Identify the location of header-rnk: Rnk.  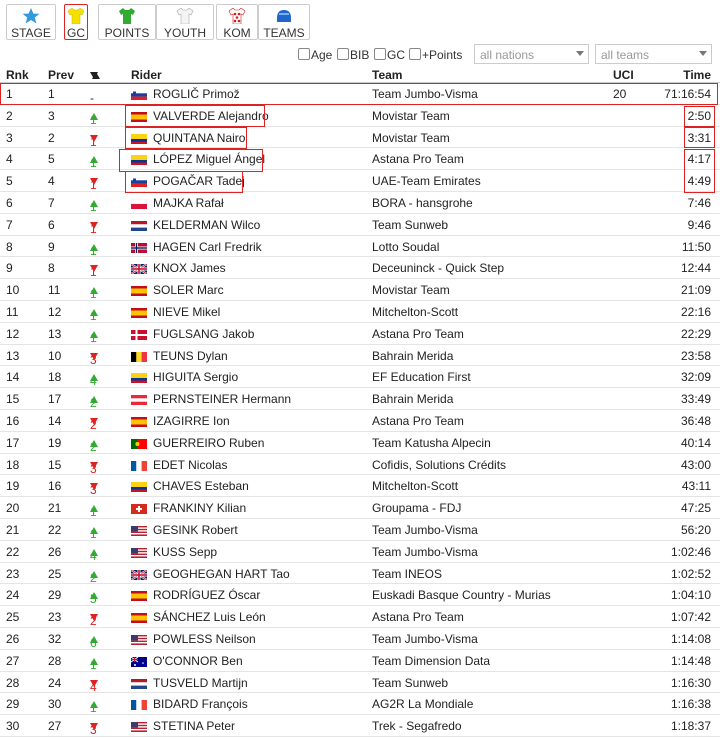
(17, 75).